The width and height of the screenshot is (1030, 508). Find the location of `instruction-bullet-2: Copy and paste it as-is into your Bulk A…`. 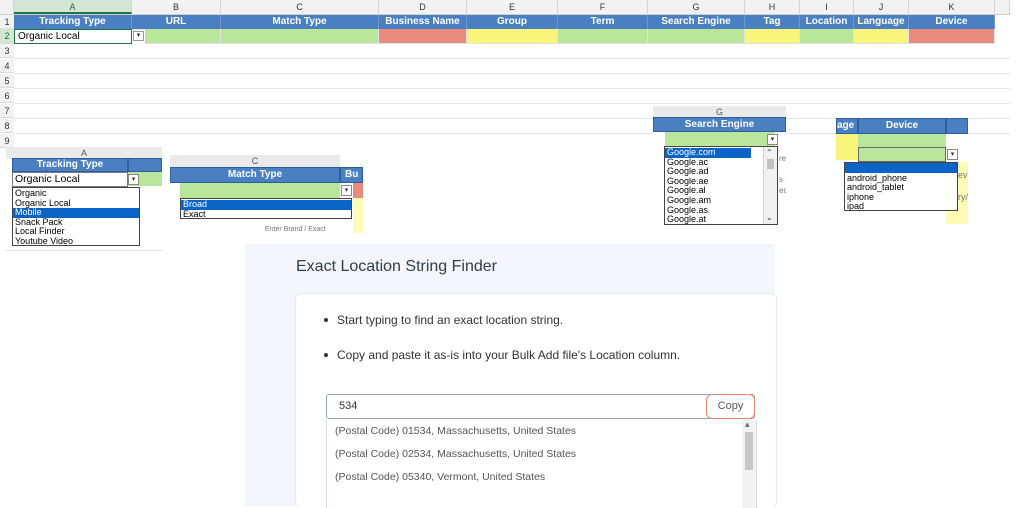

instruction-bullet-2: Copy and paste it as-is into your Bulk A… is located at coordinates (502, 355).